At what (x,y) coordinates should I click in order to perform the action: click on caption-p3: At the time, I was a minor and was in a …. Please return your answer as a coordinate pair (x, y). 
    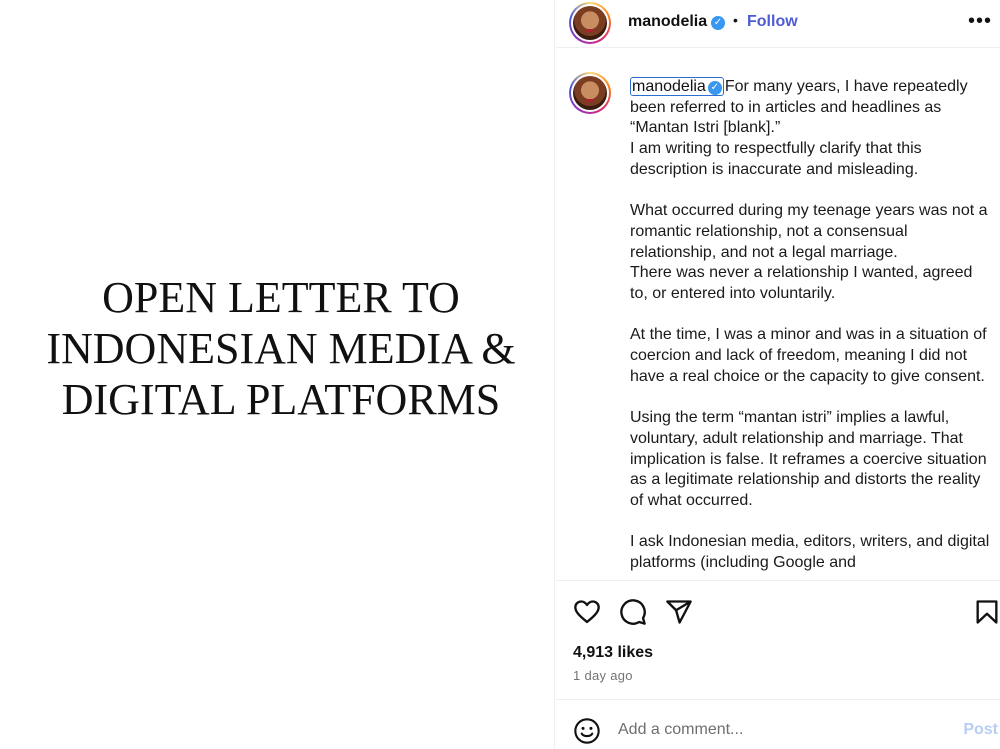
    Looking at the image, I should click on (808, 355).